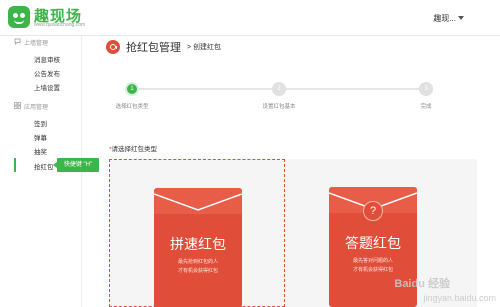  What do you see at coordinates (132, 107) in the screenshot?
I see `step-1-label: 选择红包类型` at bounding box center [132, 107].